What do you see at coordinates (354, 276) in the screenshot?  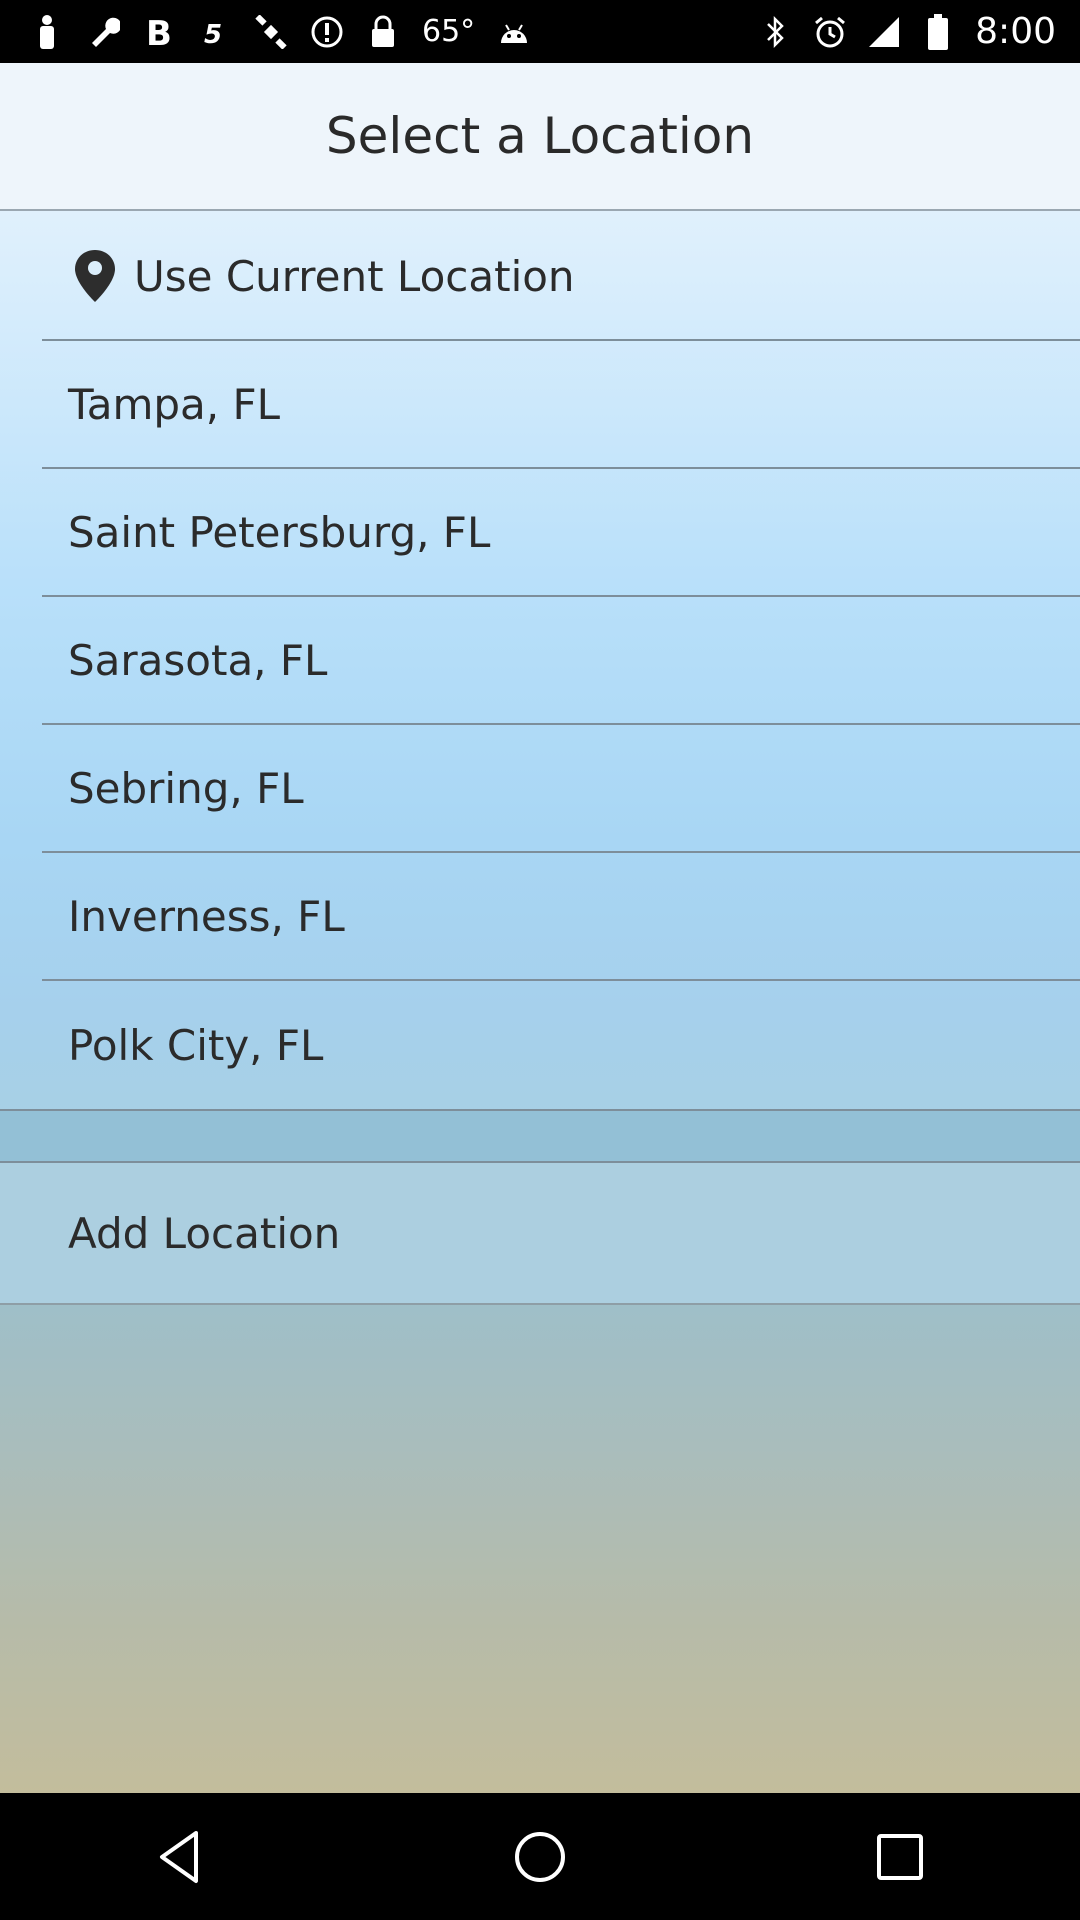 I see `use-current-location-label: Use Current Location` at bounding box center [354, 276].